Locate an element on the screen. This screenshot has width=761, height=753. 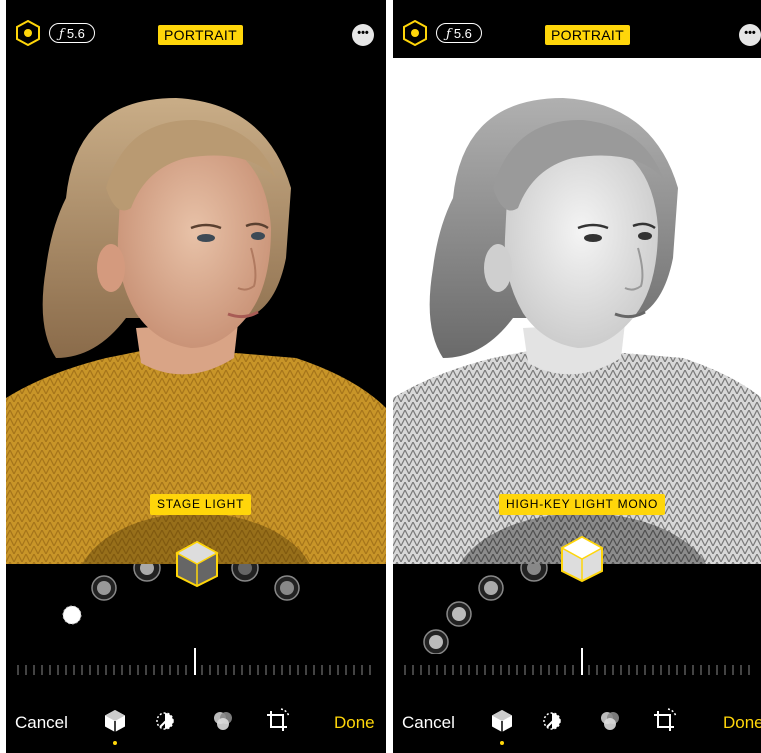
lighting-effect-label: HIGH-KEY LIGHT MONO is located at coordinates (582, 504).